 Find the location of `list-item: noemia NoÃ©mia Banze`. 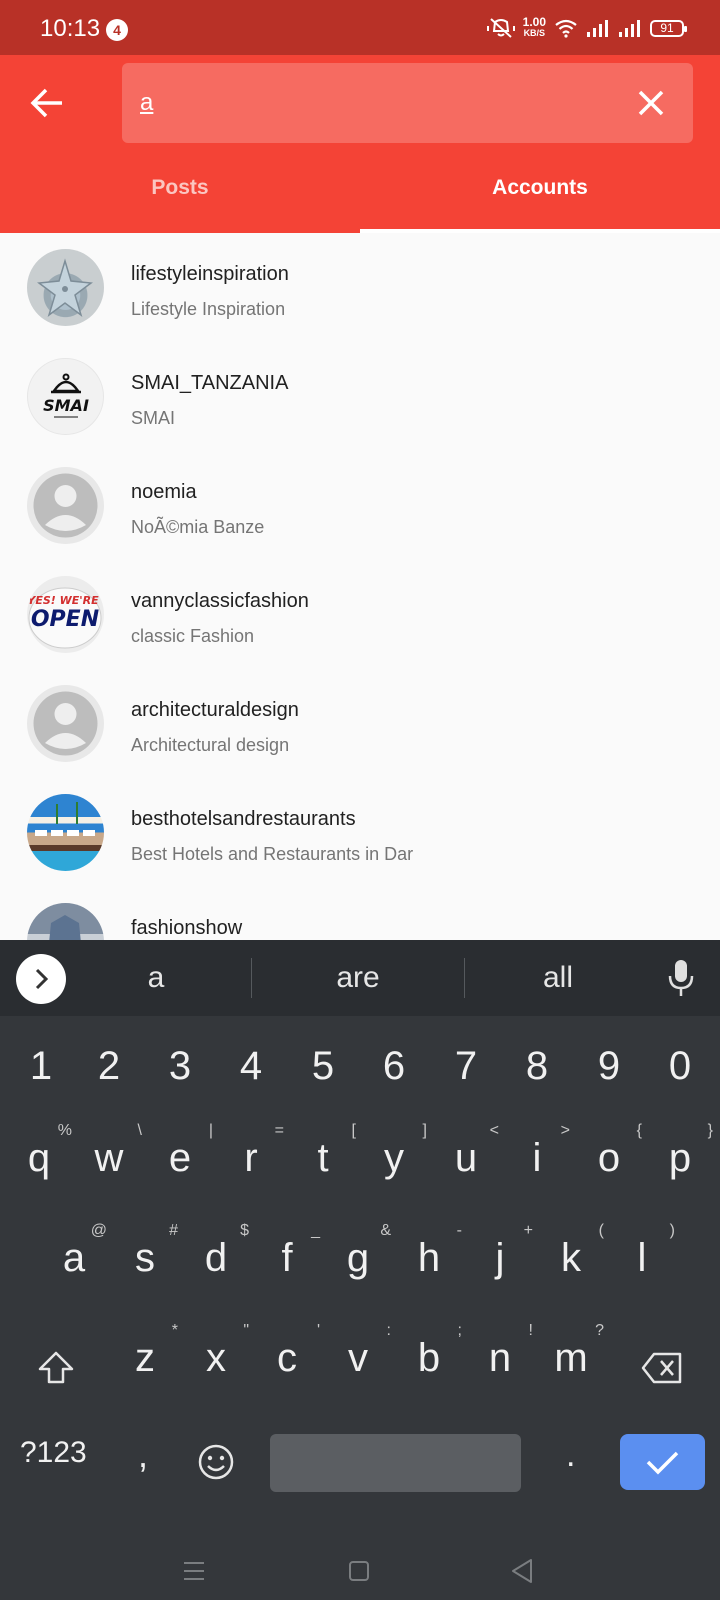

list-item: noemia NoÃ©mia Banze is located at coordinates (360, 505).